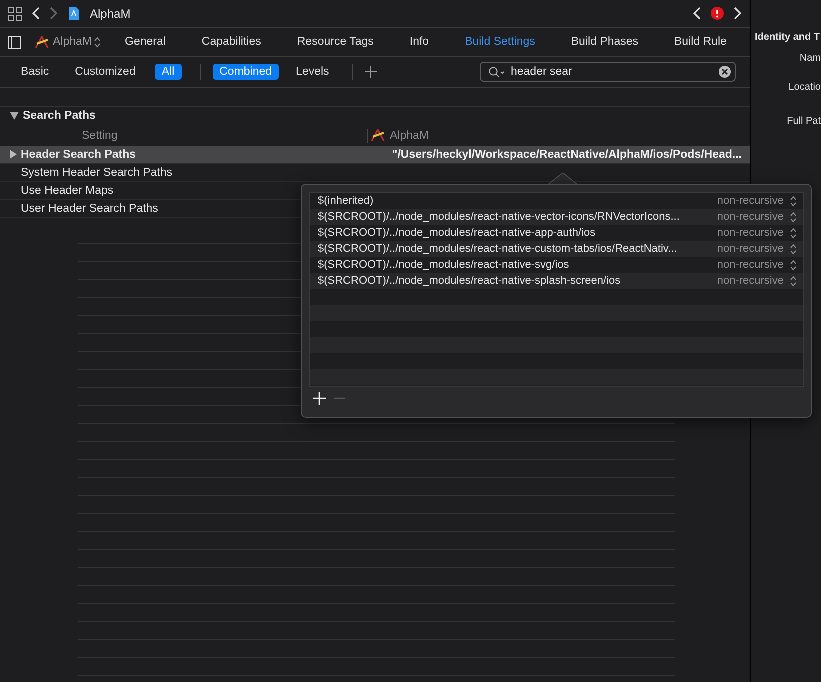 The image size is (821, 682). Describe the element at coordinates (312, 72) in the screenshot. I see `view-mode: Levels` at that location.